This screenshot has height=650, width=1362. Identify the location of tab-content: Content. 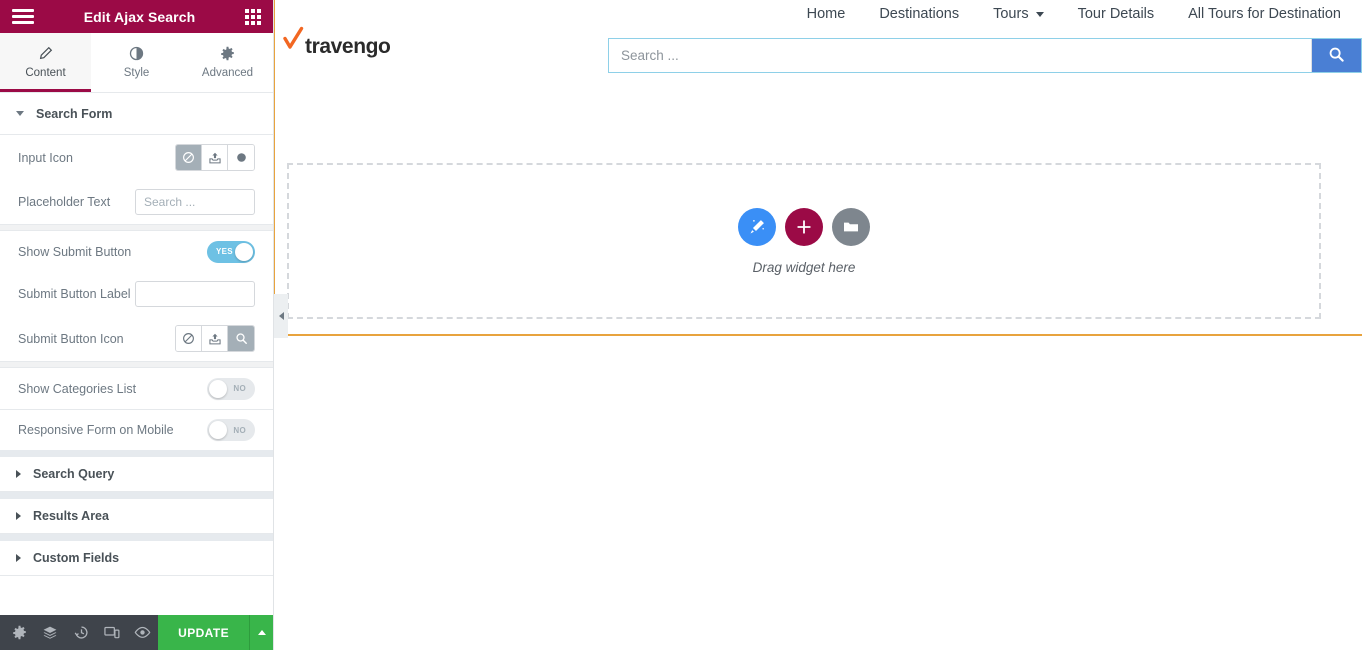
(45, 62).